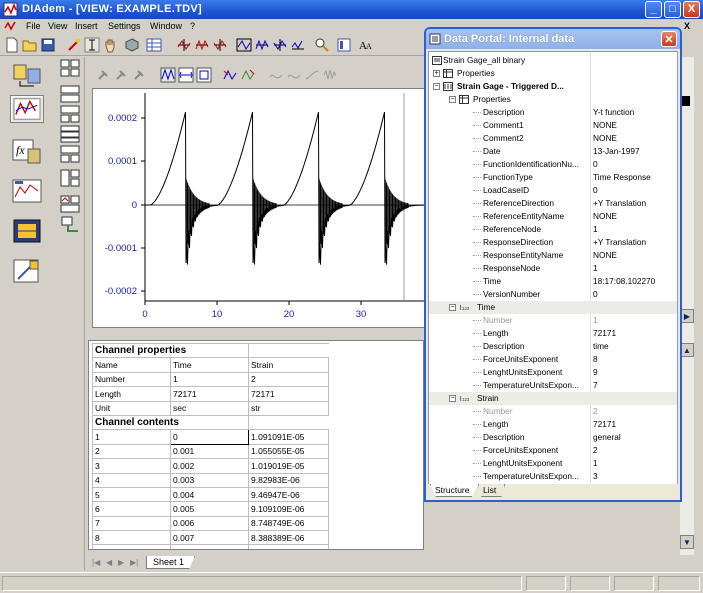 This screenshot has width=703, height=593. Describe the element at coordinates (553, 424) in the screenshot. I see `tree-property-row: Length 72171` at that location.